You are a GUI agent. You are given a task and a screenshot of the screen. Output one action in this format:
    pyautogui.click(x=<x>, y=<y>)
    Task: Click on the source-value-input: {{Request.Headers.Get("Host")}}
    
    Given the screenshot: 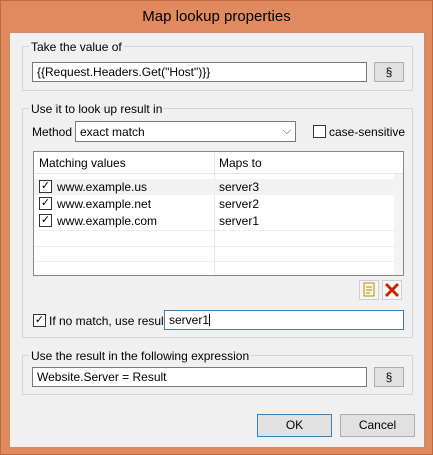 What is the action you would take?
    pyautogui.click(x=199, y=72)
    